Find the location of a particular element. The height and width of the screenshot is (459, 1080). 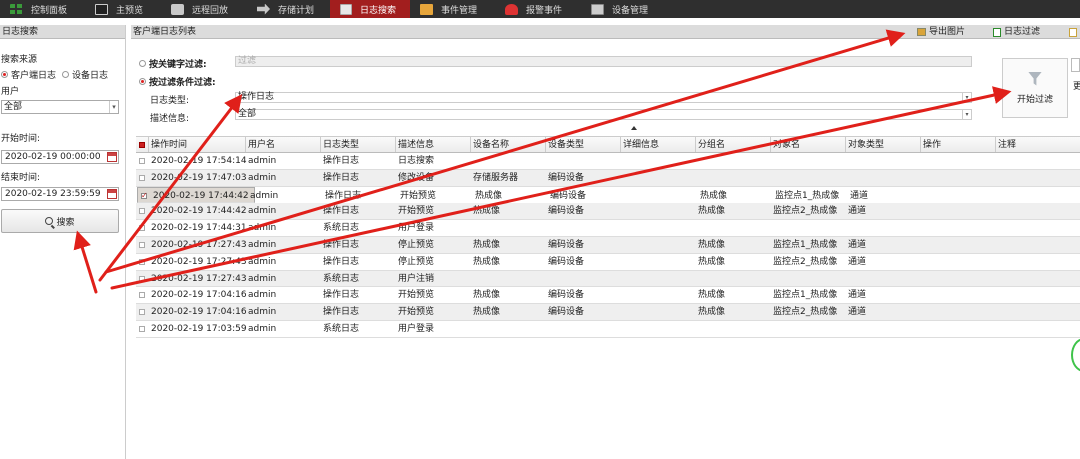

table-row: 2020-02-19 17:54:14 admin 操作日志 日志搜索 is located at coordinates (608, 161).